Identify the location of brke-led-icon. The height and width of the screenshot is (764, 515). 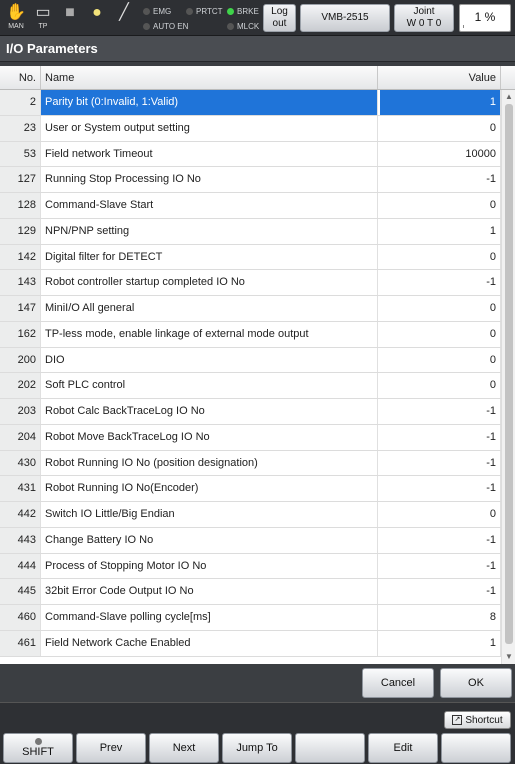
(230, 11).